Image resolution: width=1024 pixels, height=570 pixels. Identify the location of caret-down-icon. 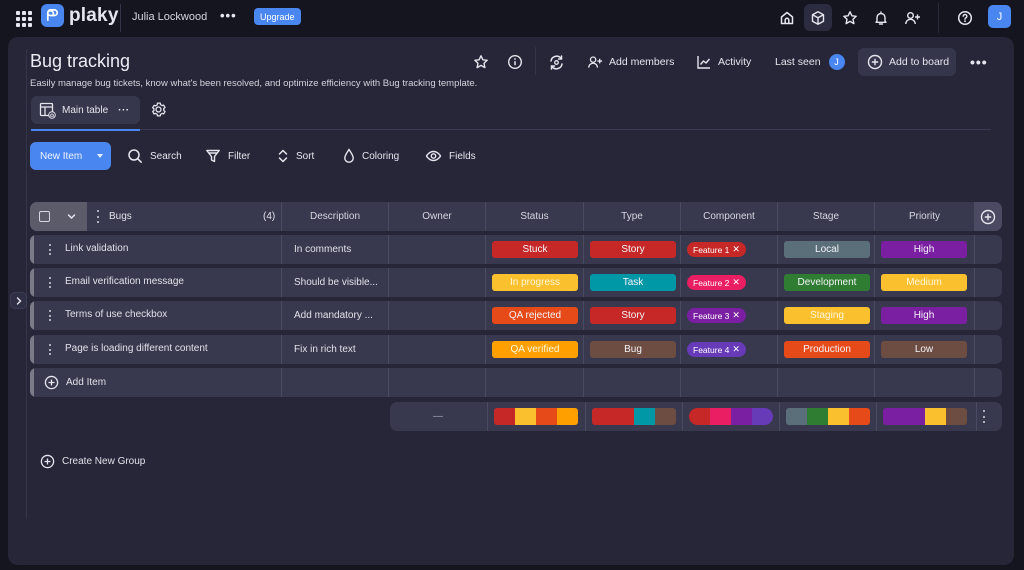
(100, 156).